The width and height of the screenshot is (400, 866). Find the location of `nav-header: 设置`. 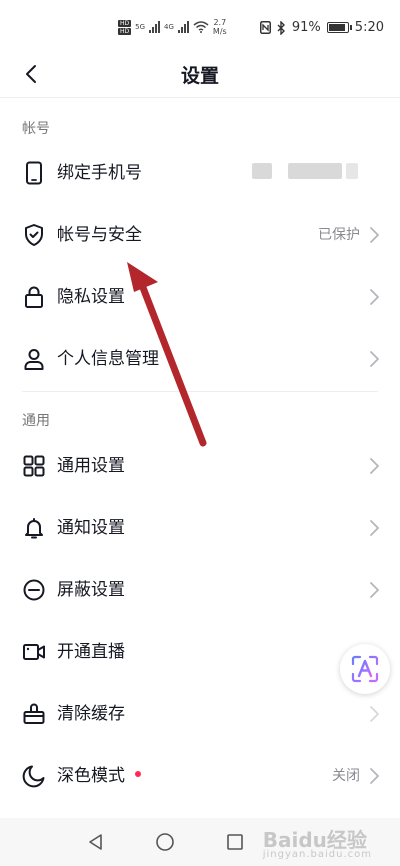

nav-header: 设置 is located at coordinates (200, 74).